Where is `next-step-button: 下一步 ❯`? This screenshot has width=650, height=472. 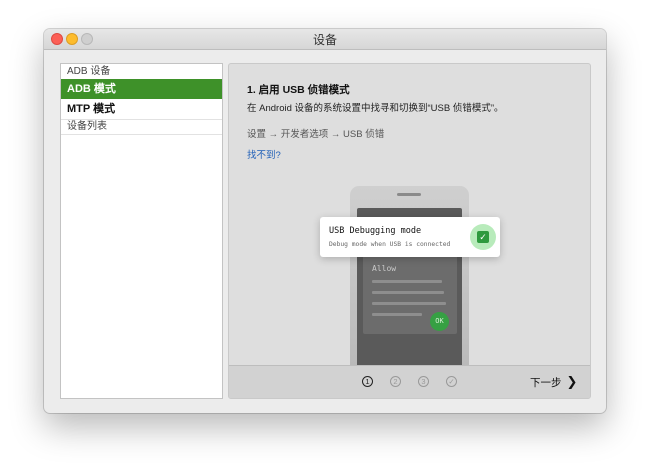 next-step-button: 下一步 ❯ is located at coordinates (553, 382).